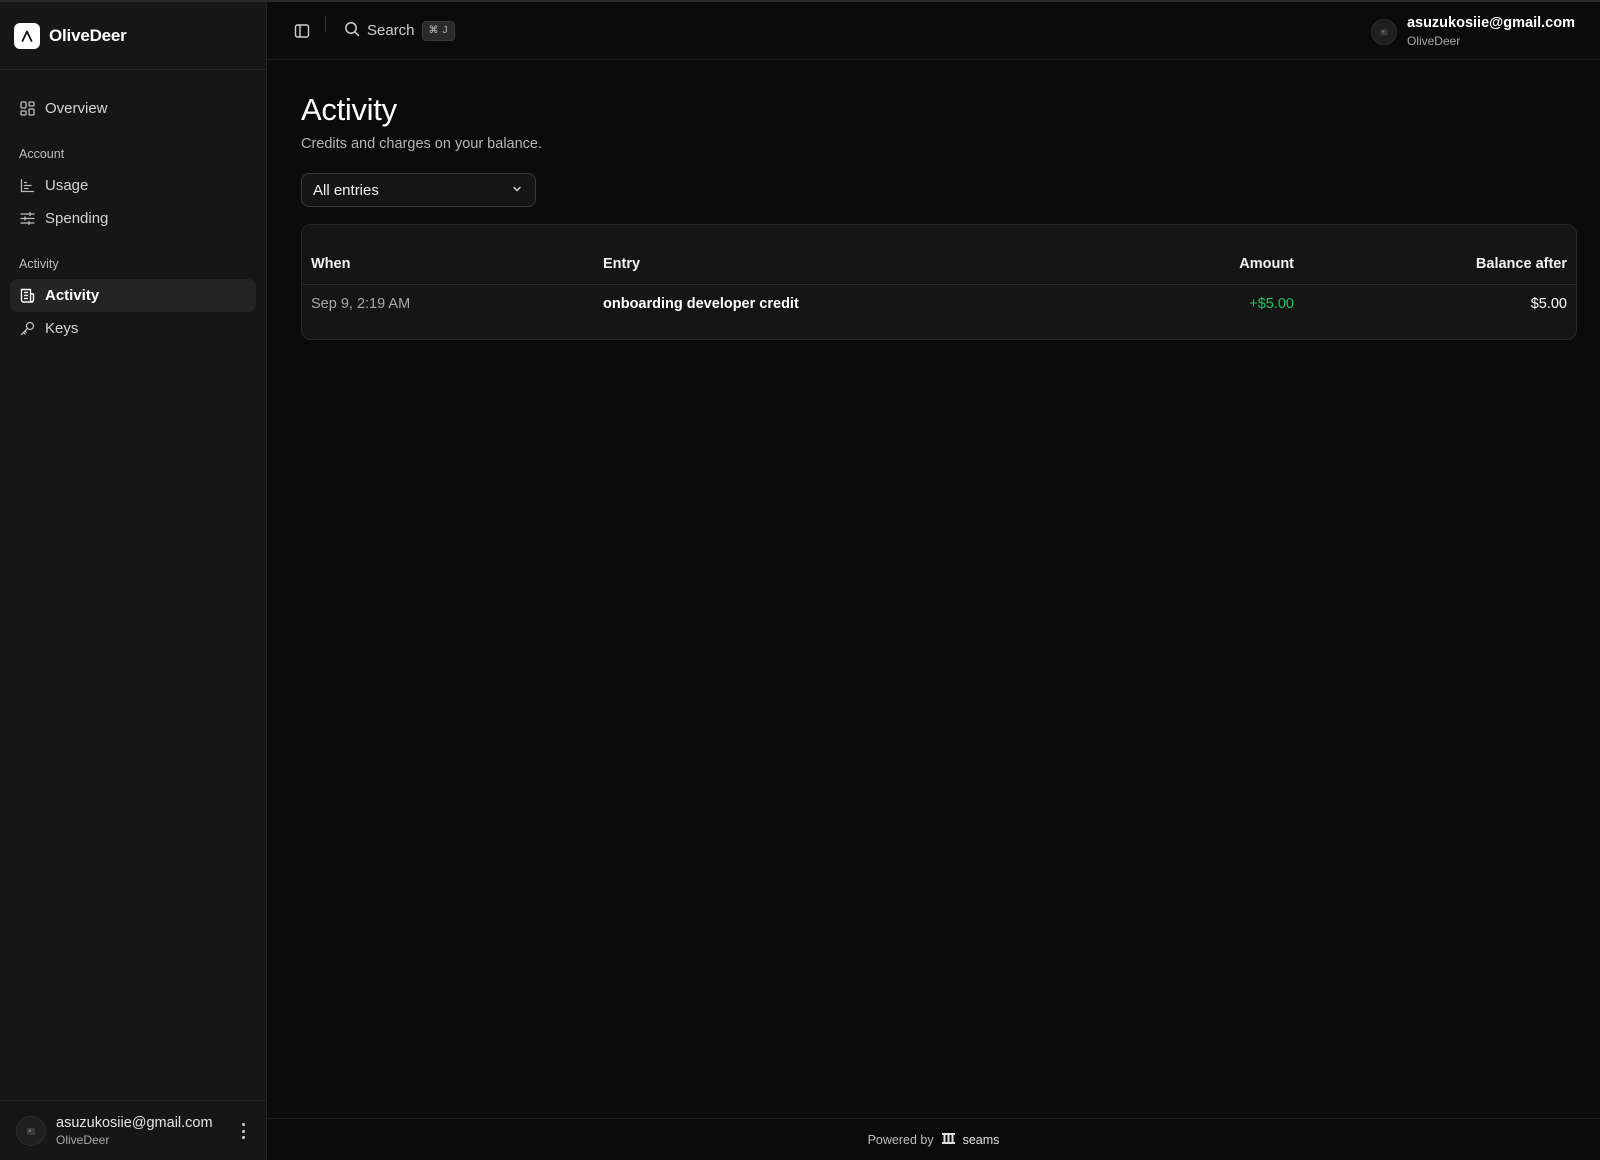  Describe the element at coordinates (76, 108) in the screenshot. I see `sidebar-item-label: Overview` at that location.